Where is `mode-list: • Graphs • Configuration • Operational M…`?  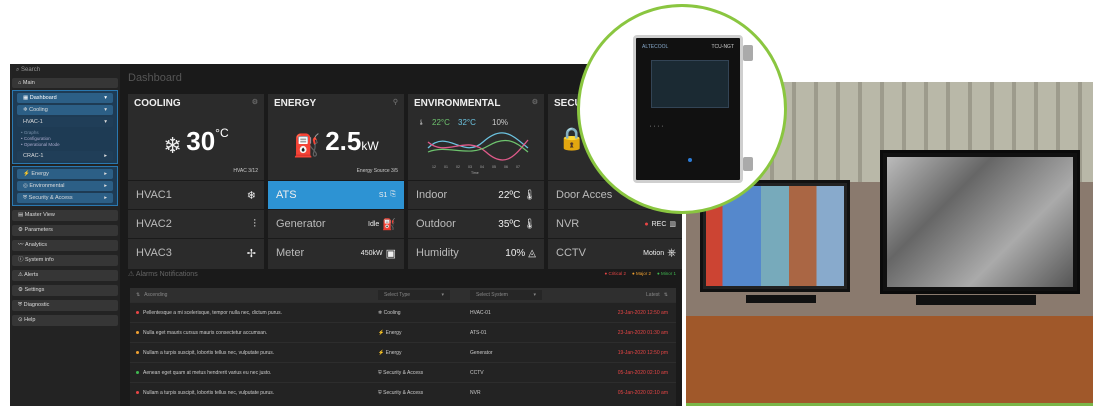
mode-list: • Graphs • Configuration • Operational M… is located at coordinates (65, 139).